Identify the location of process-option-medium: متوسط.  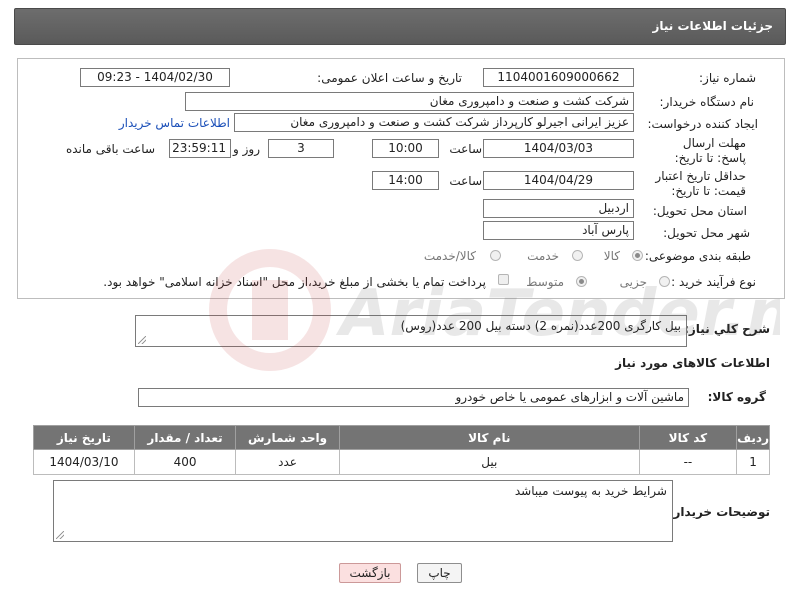
(545, 282).